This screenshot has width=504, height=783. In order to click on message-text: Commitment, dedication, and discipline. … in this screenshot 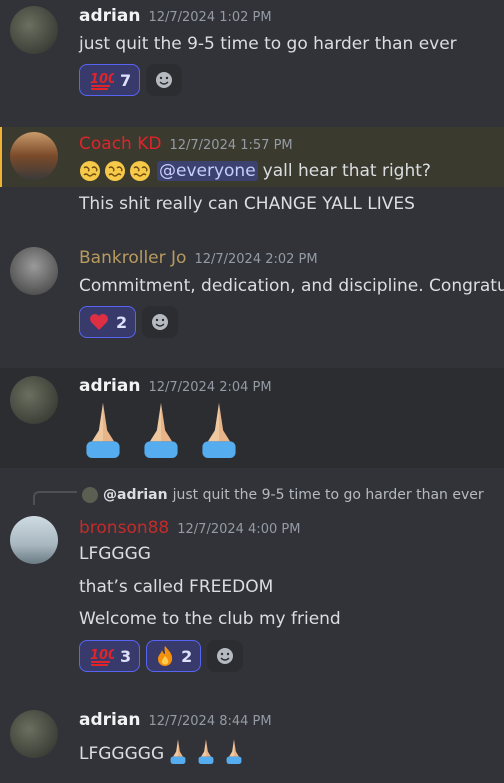, I will do `click(291, 286)`.